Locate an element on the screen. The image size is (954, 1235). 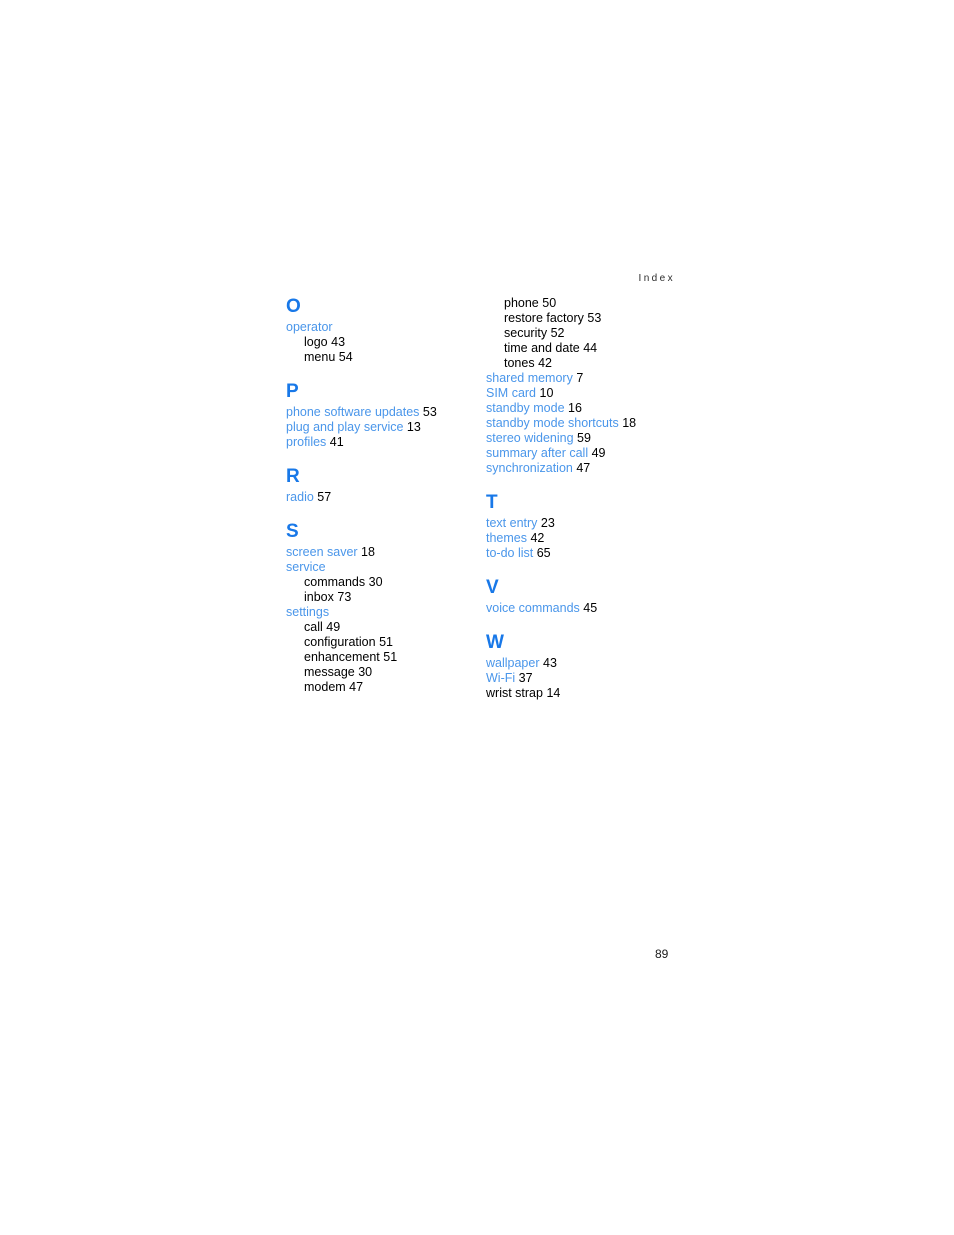
section-letter: V is located at coordinates (492, 587).